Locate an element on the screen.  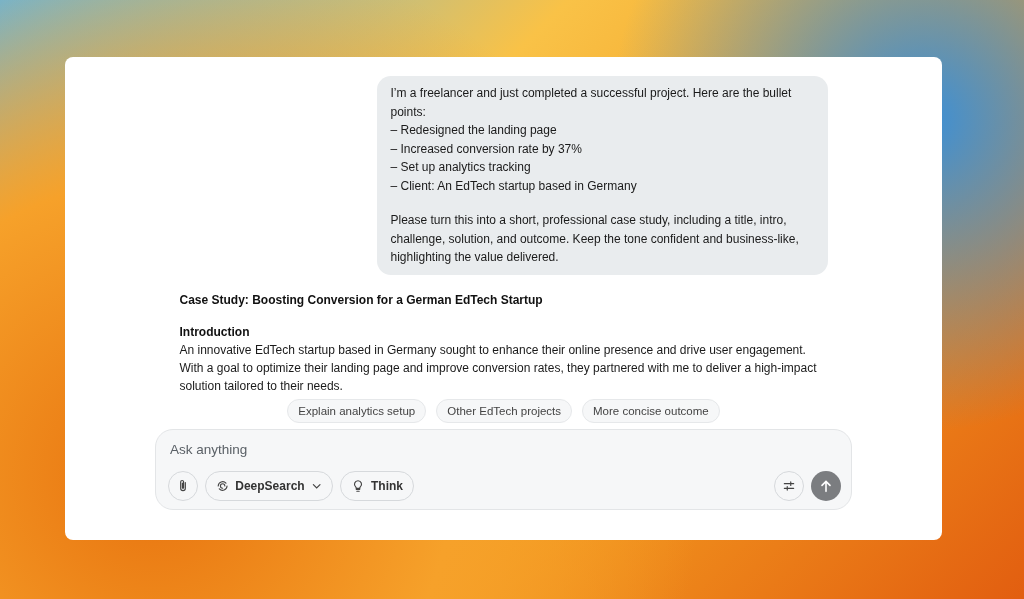
think-button: Think is located at coordinates (377, 485).